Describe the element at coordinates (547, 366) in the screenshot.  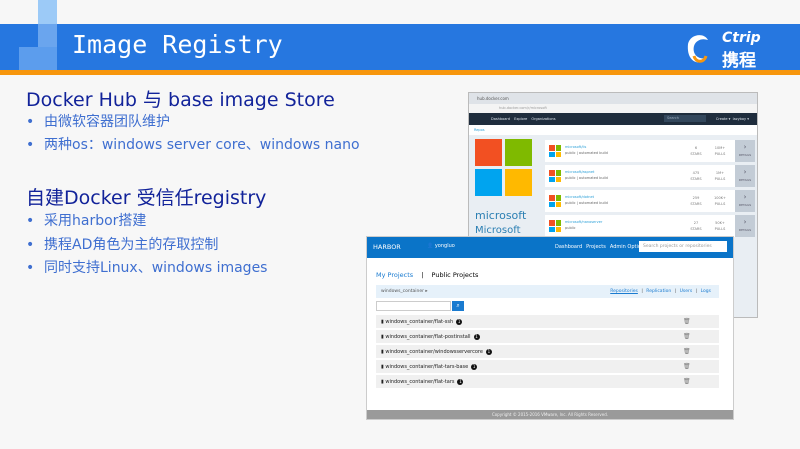
I see `repo-row: ▮ windows_container/flat-tars-base 1 🗑` at that location.